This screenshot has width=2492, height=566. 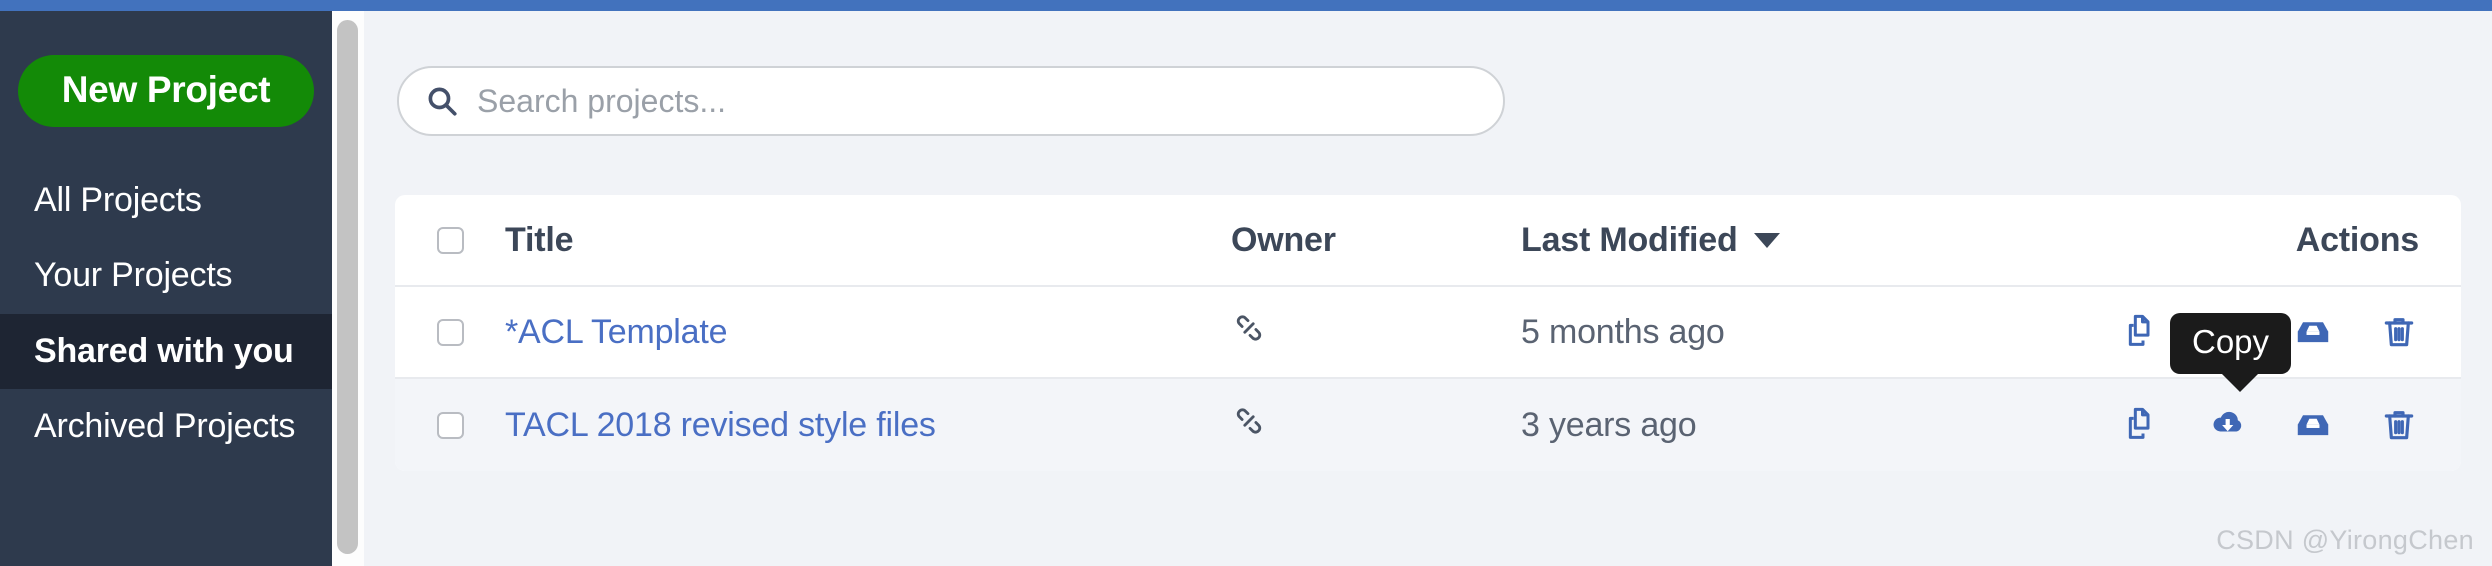 What do you see at coordinates (1766, 240) in the screenshot?
I see `sort-chevron-down-icon` at bounding box center [1766, 240].